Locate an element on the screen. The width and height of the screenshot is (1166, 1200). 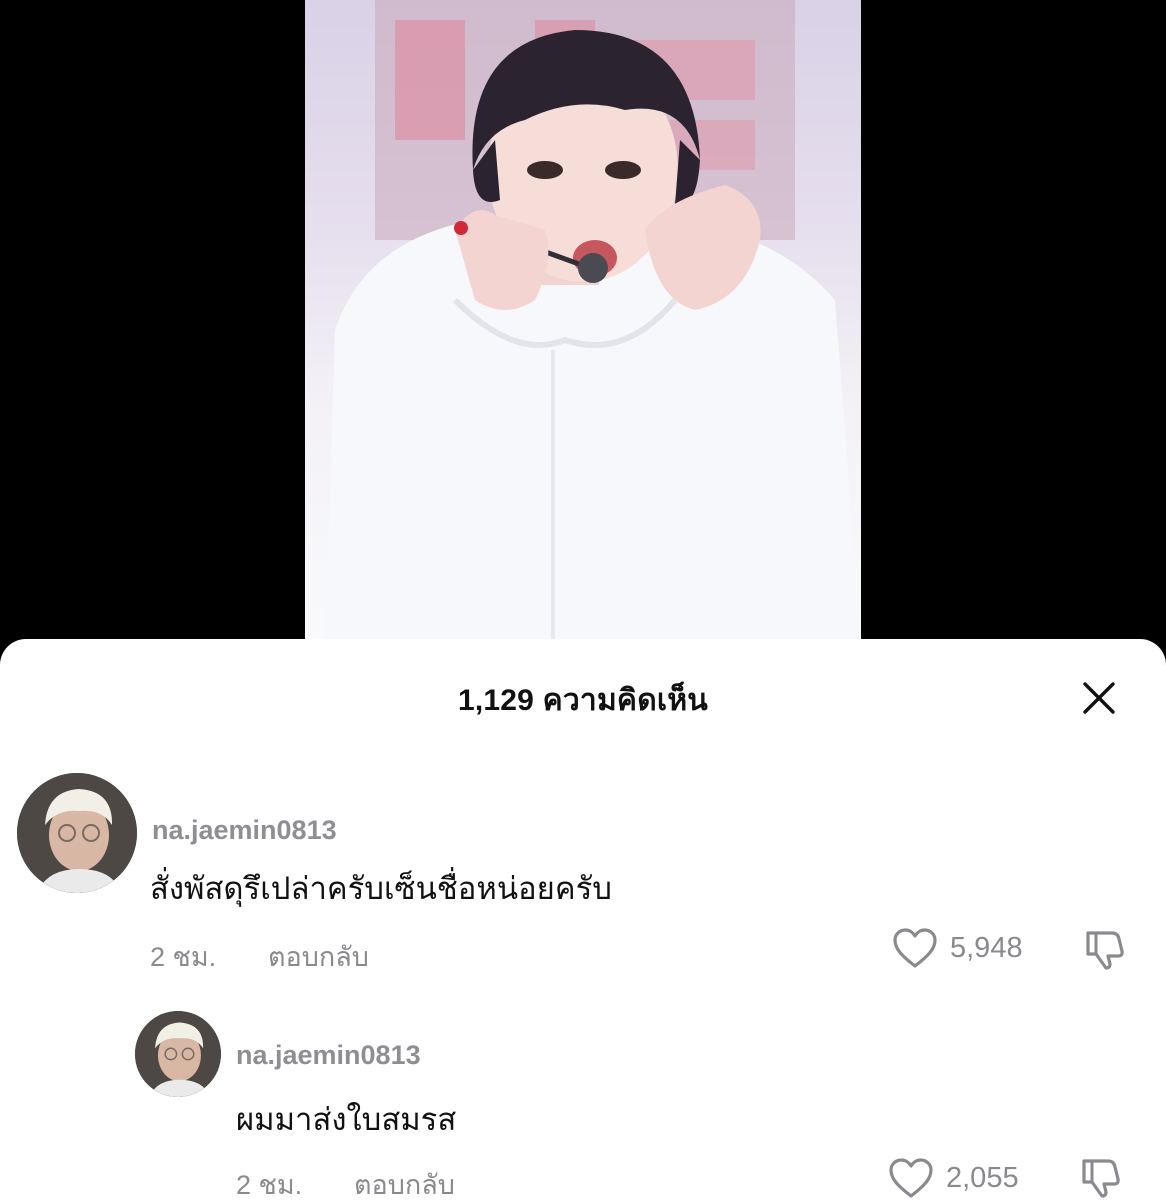
like-button: 2,055 is located at coordinates (953, 1178).